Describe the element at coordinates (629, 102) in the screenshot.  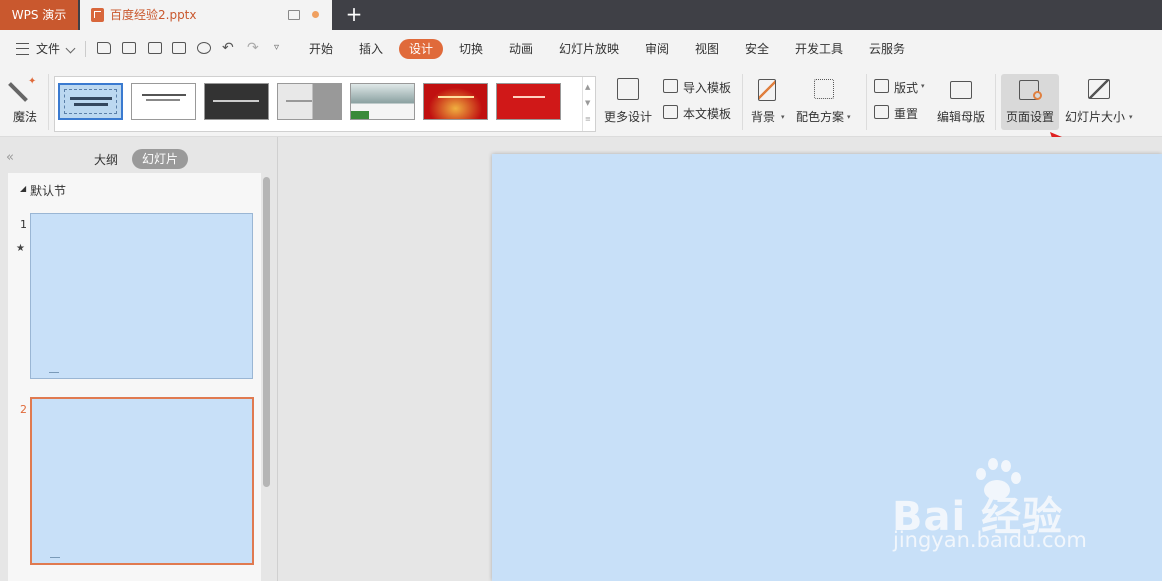
I see `more-design-button: 更多设计` at that location.